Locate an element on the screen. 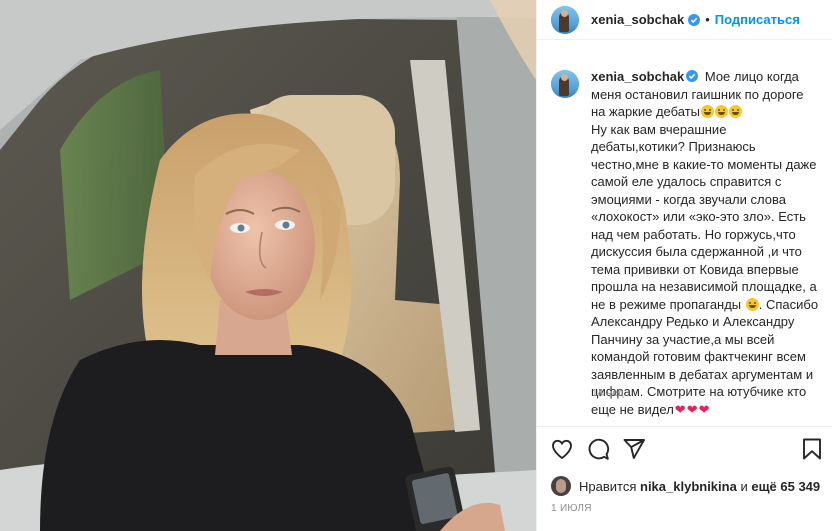 The width and height of the screenshot is (832, 531). liker-avatar is located at coordinates (561, 486).